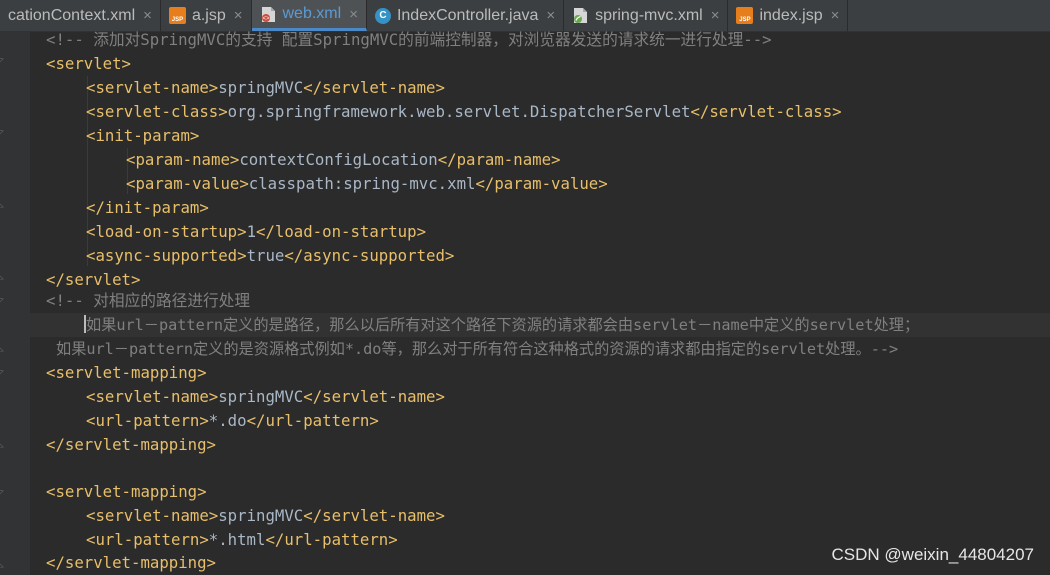 The width and height of the screenshot is (1050, 575). I want to click on spring-xml-file-icon, so click(580, 15).